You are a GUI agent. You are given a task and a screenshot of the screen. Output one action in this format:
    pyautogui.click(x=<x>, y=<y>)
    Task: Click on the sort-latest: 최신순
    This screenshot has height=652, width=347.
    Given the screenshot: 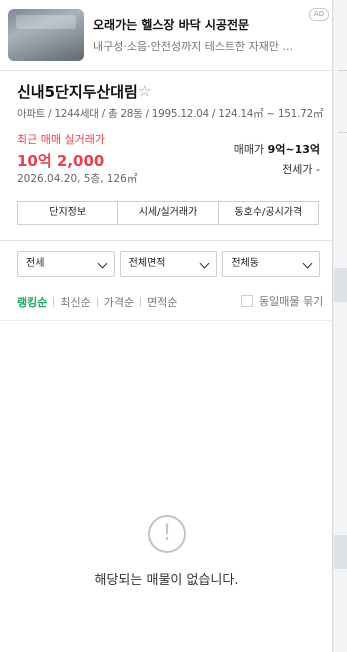 What is the action you would take?
    pyautogui.click(x=75, y=302)
    